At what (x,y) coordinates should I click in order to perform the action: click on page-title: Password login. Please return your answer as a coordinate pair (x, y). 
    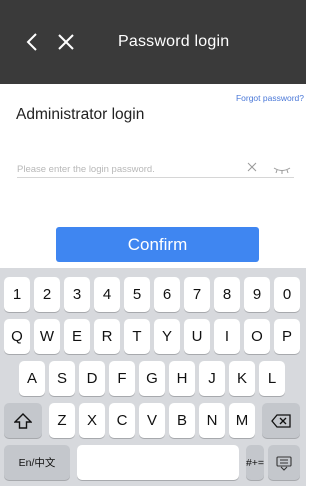
    Looking at the image, I should click on (174, 41).